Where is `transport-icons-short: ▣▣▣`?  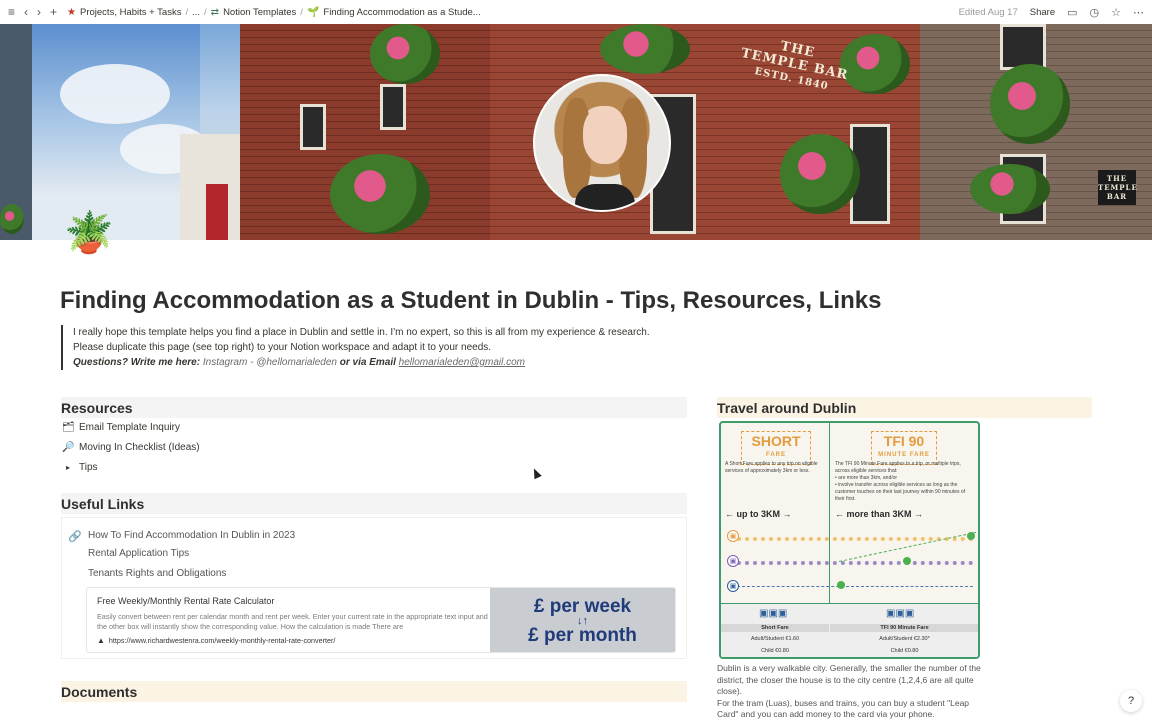 transport-icons-short: ▣▣▣ is located at coordinates (773, 613).